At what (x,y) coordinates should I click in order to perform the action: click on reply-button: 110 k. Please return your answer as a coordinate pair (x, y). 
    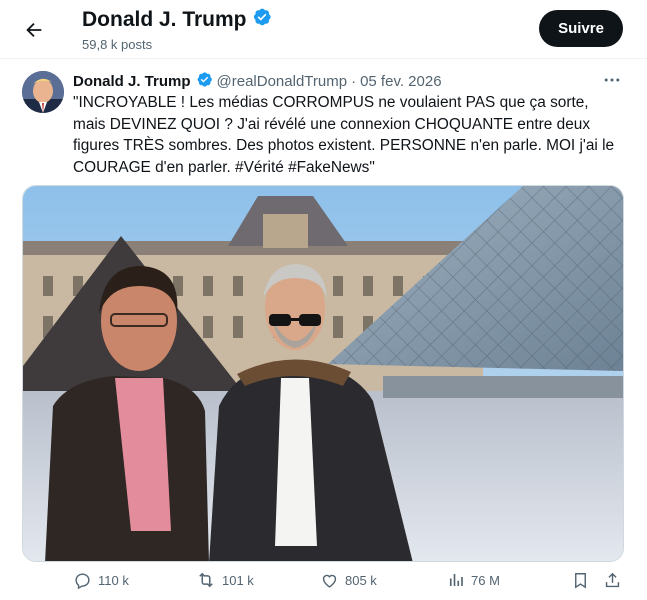
    Looking at the image, I should click on (101, 580).